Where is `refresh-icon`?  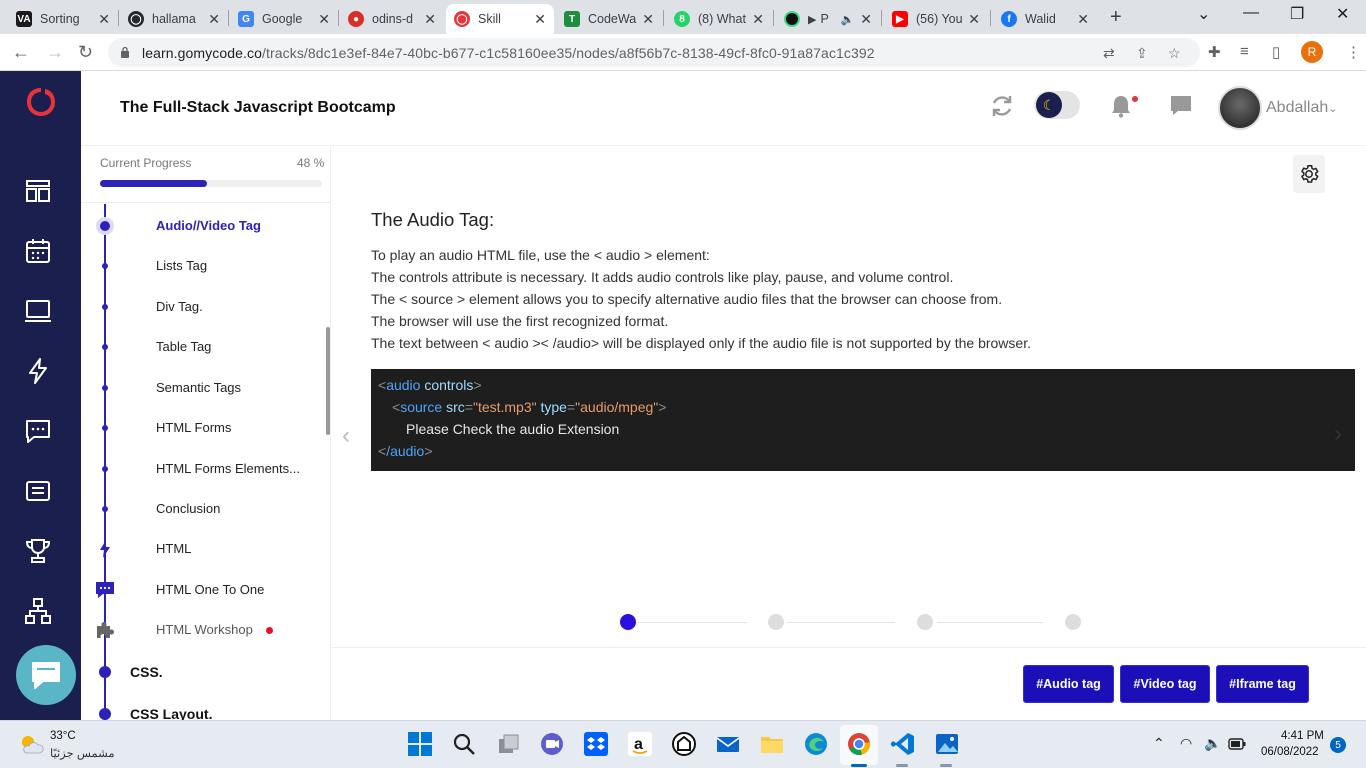 refresh-icon is located at coordinates (1002, 106).